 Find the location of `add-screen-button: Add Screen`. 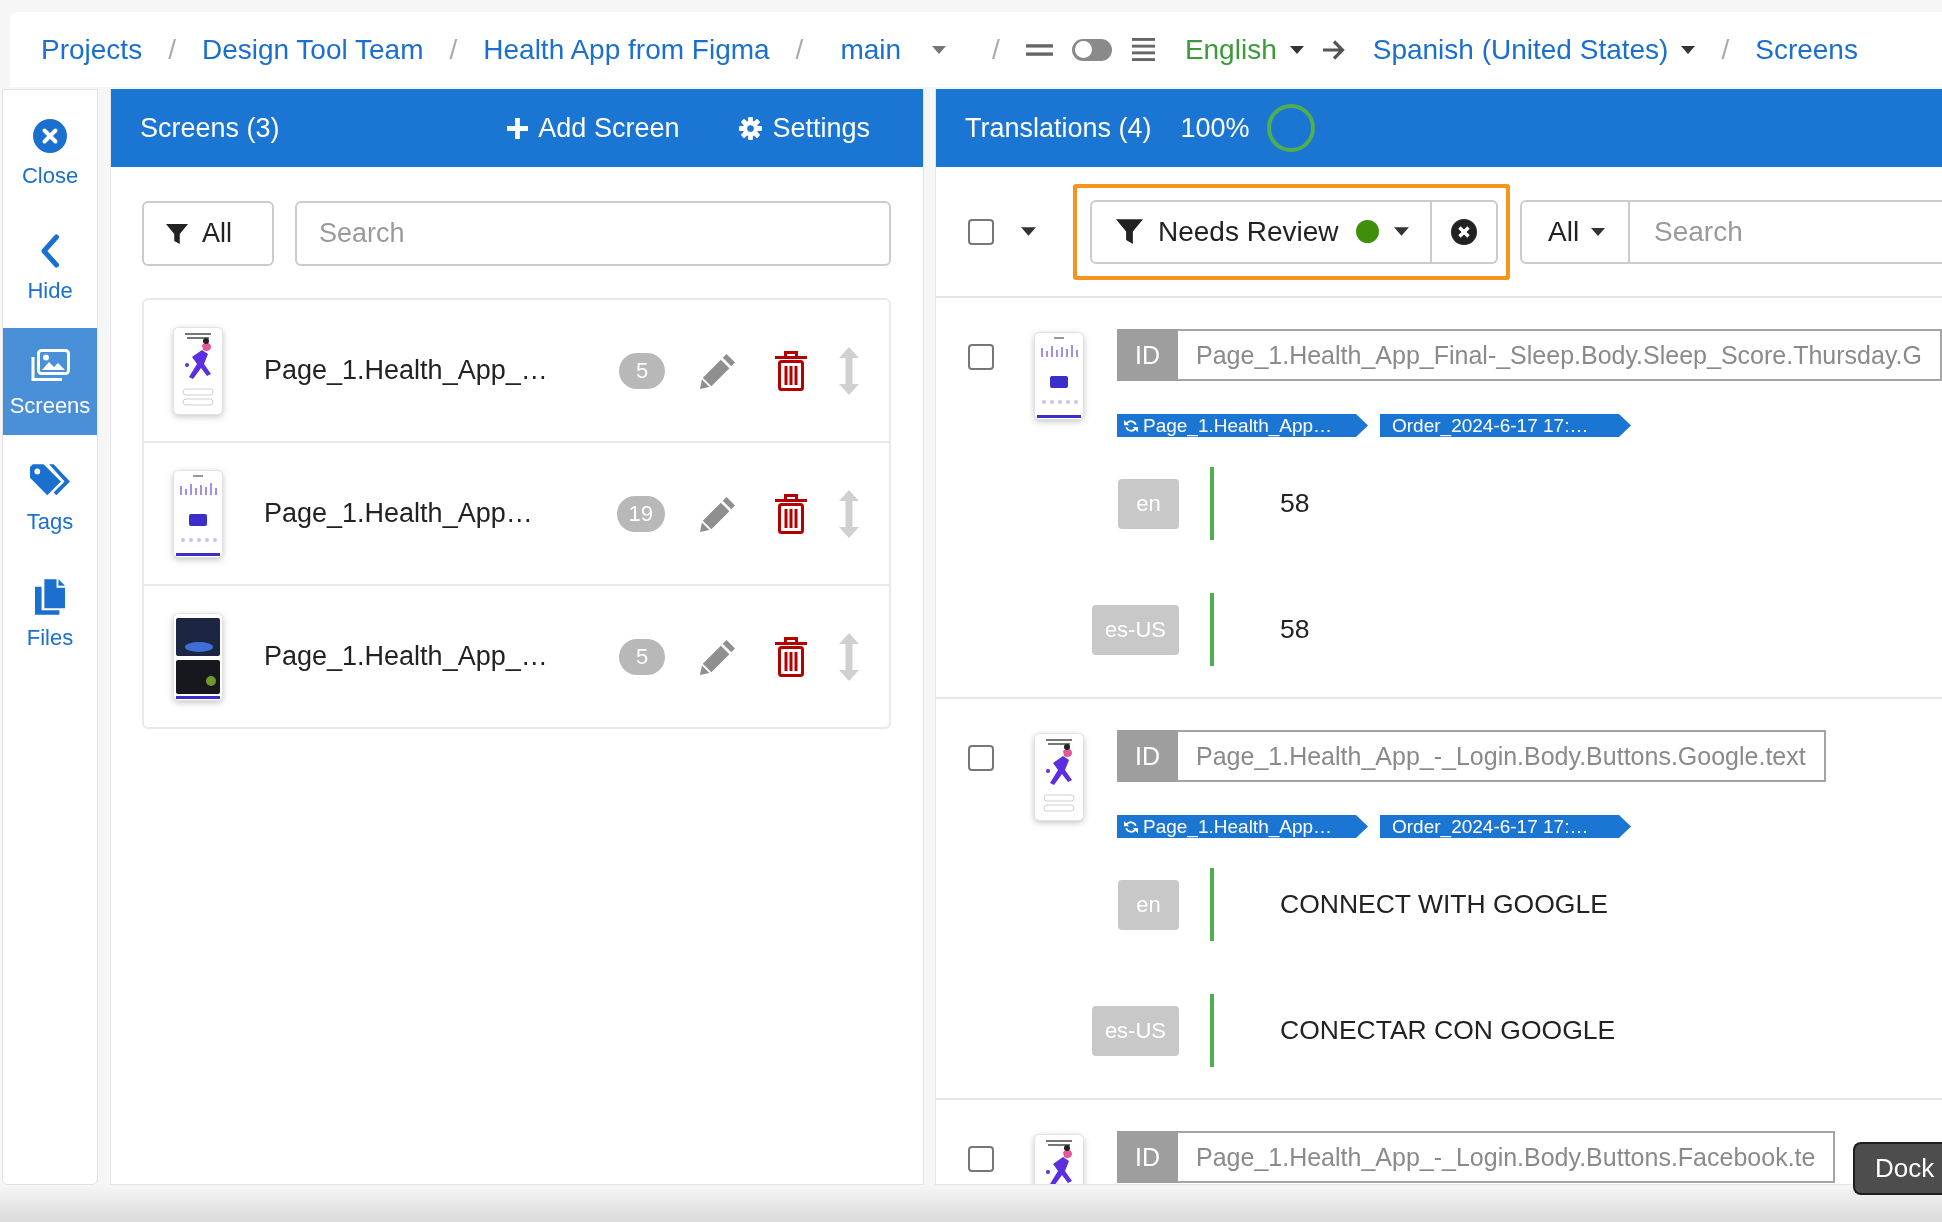

add-screen-button: Add Screen is located at coordinates (593, 128).